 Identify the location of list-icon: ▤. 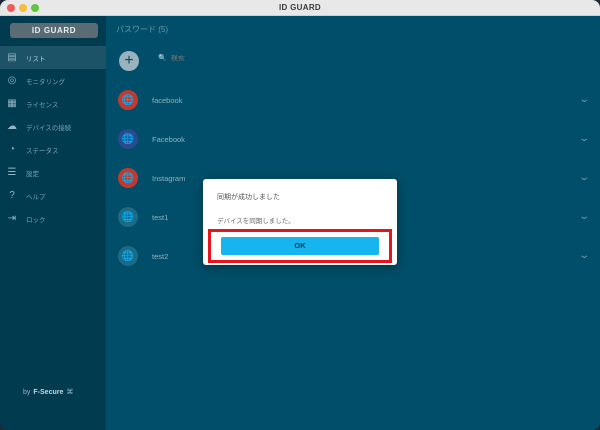
(12, 57).